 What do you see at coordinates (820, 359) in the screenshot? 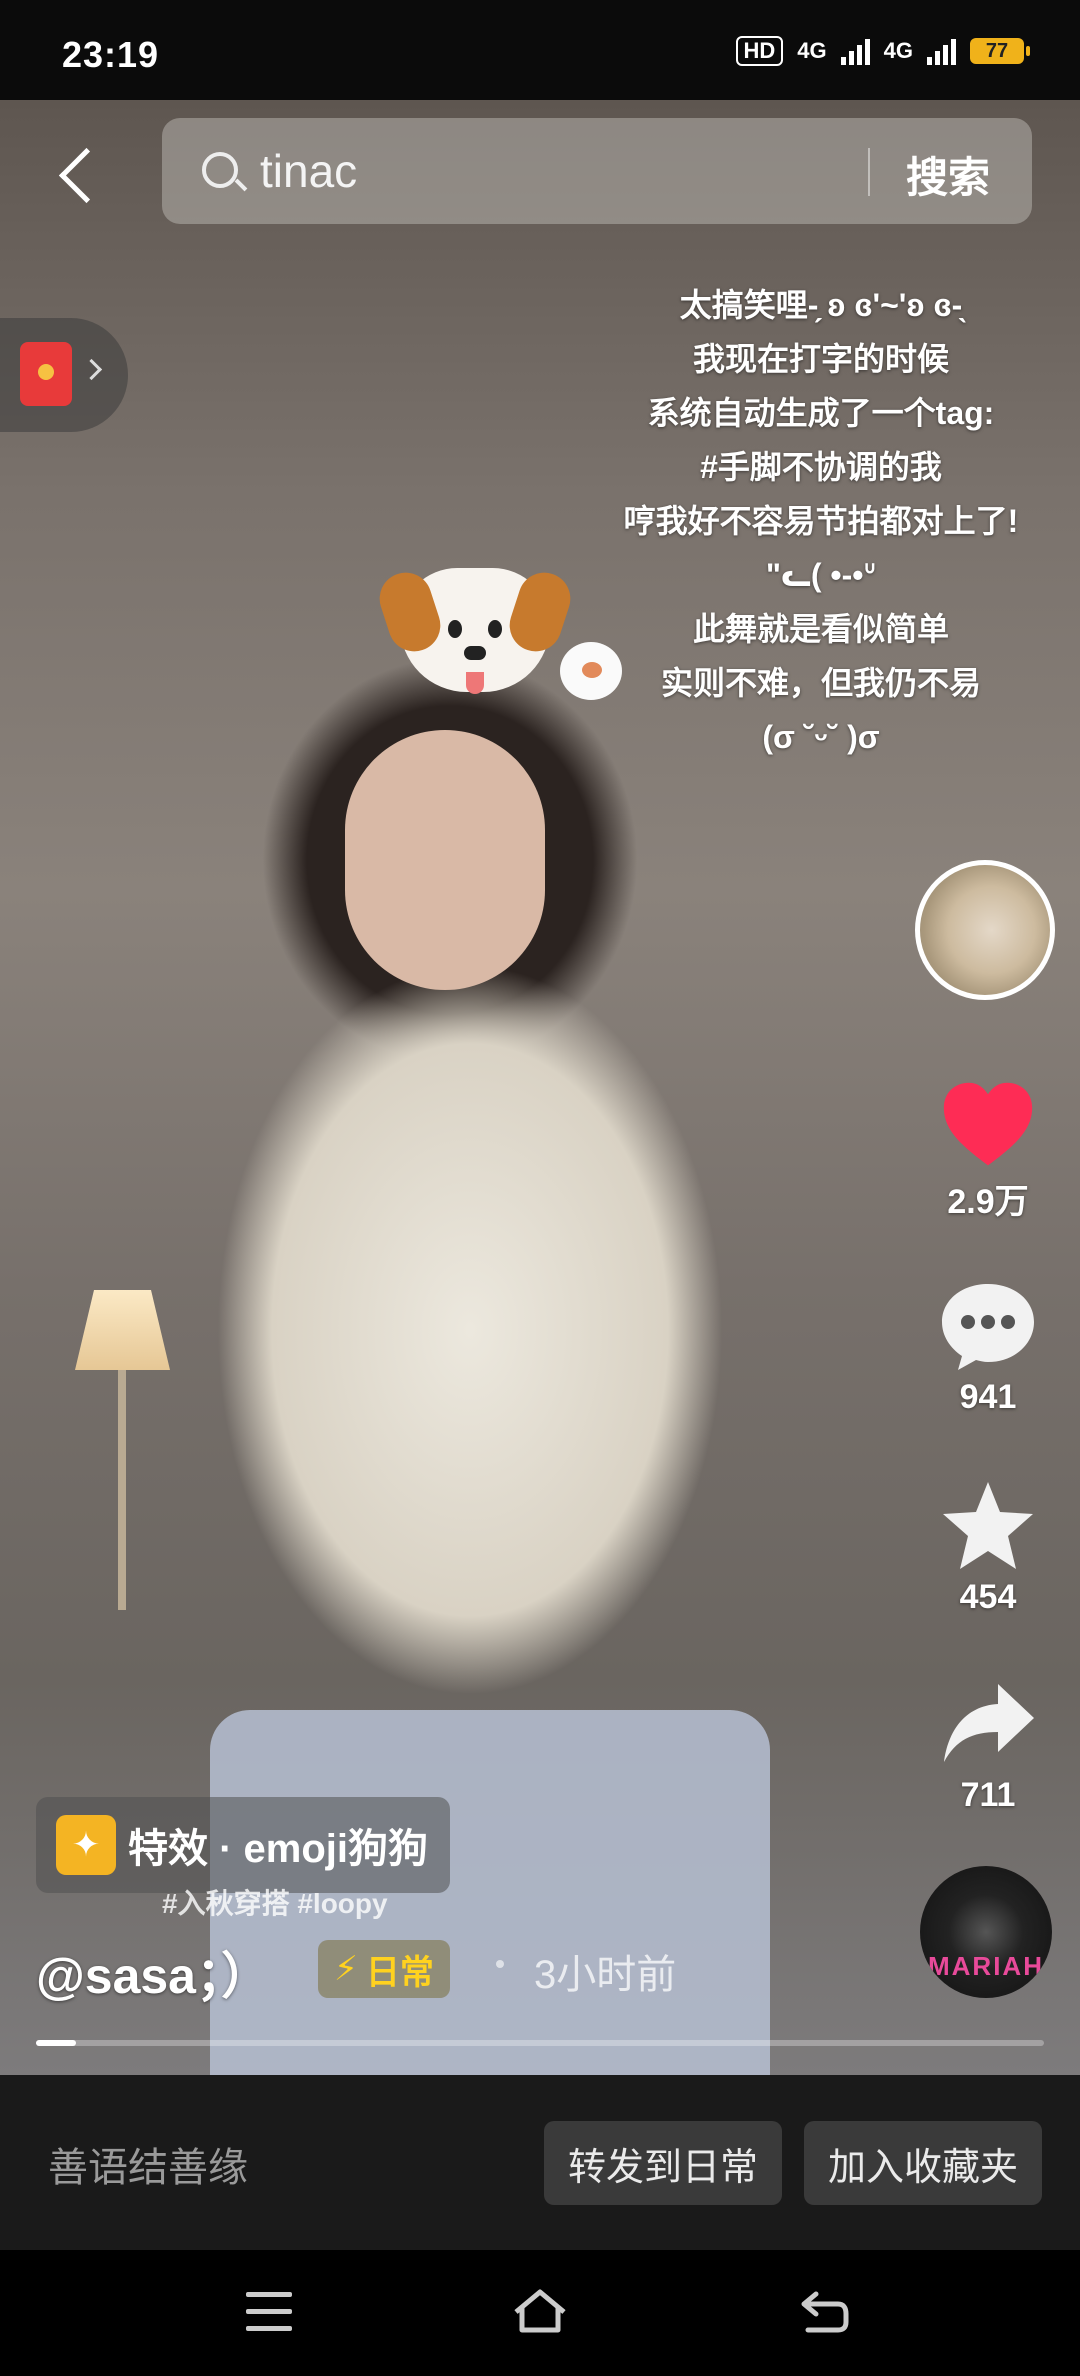
I see `caption-line: 我现在打字的时候` at bounding box center [820, 359].